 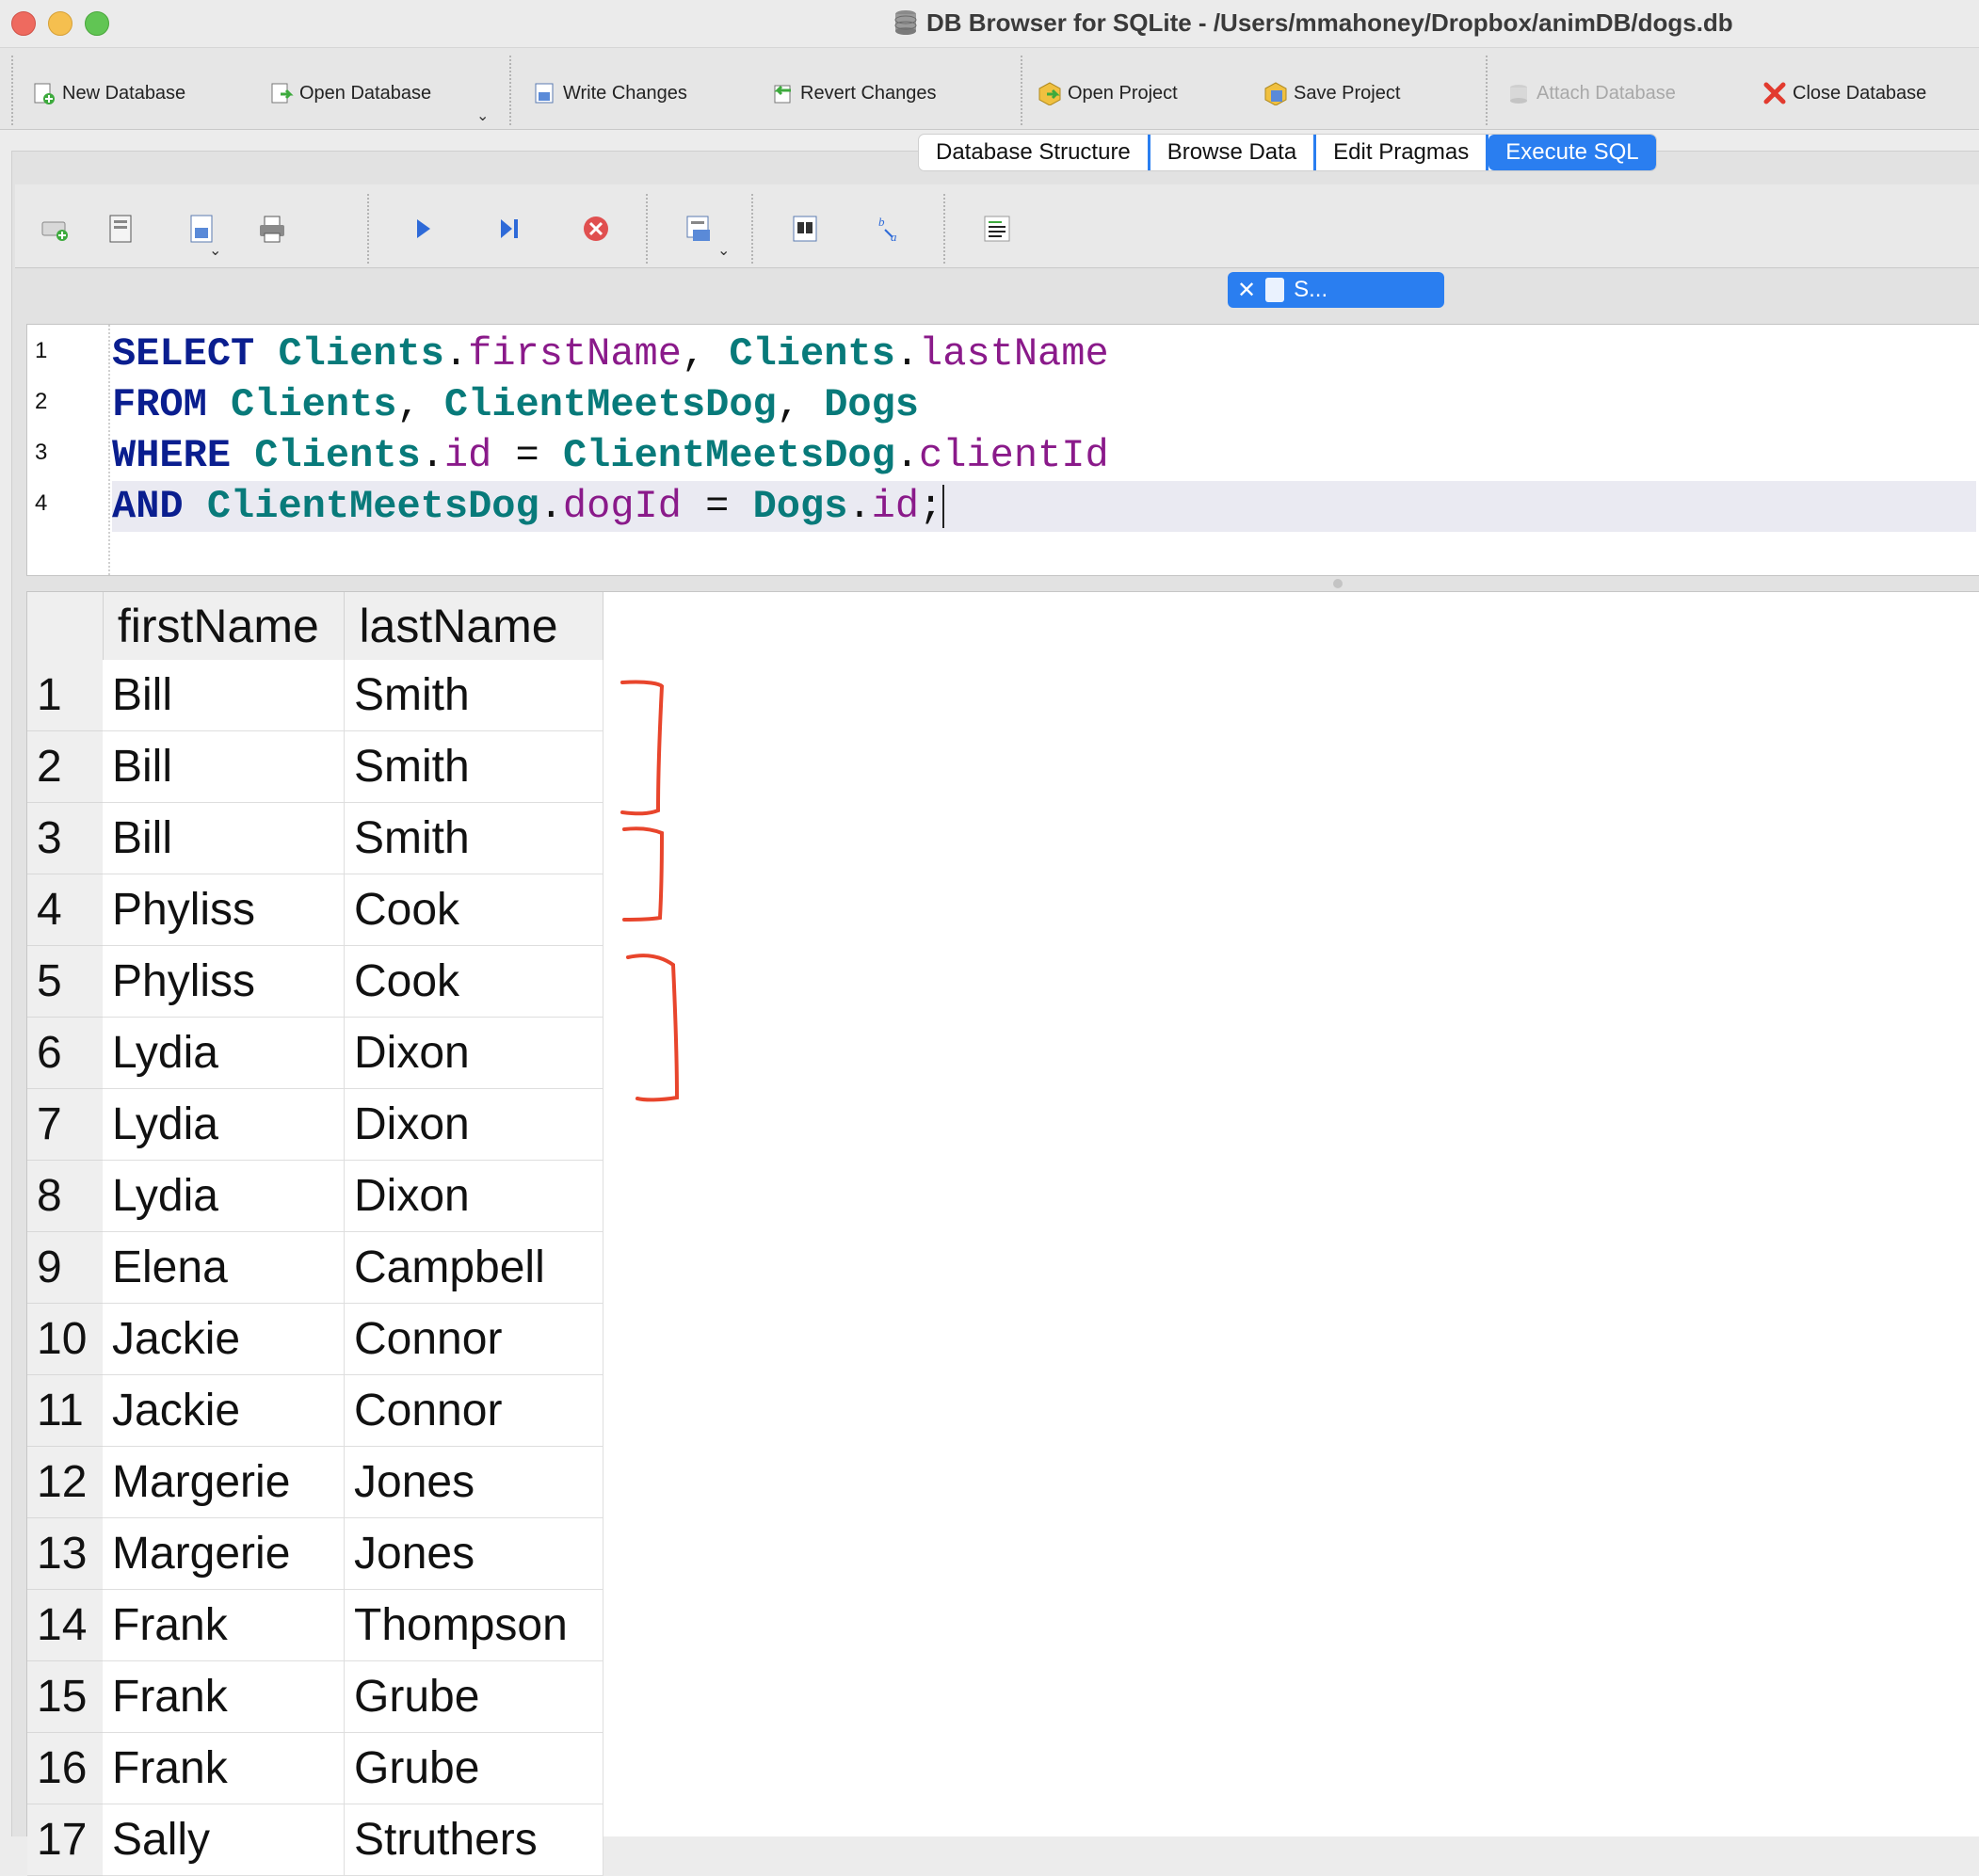 What do you see at coordinates (121, 229) in the screenshot?
I see `open-sql-icon` at bounding box center [121, 229].